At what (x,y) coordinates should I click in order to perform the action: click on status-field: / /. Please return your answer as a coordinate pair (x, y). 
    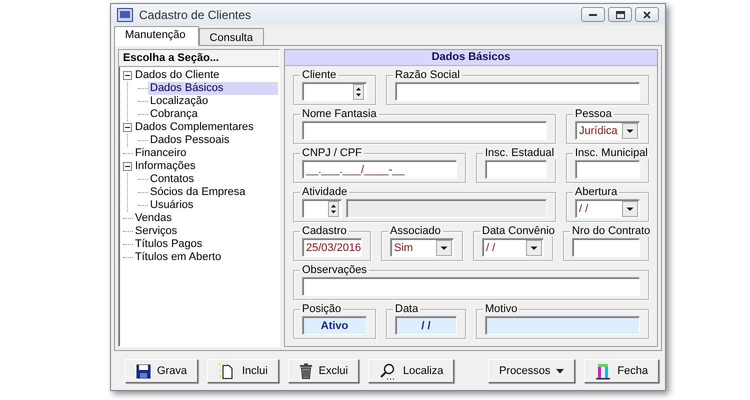
    Looking at the image, I should click on (426, 325).